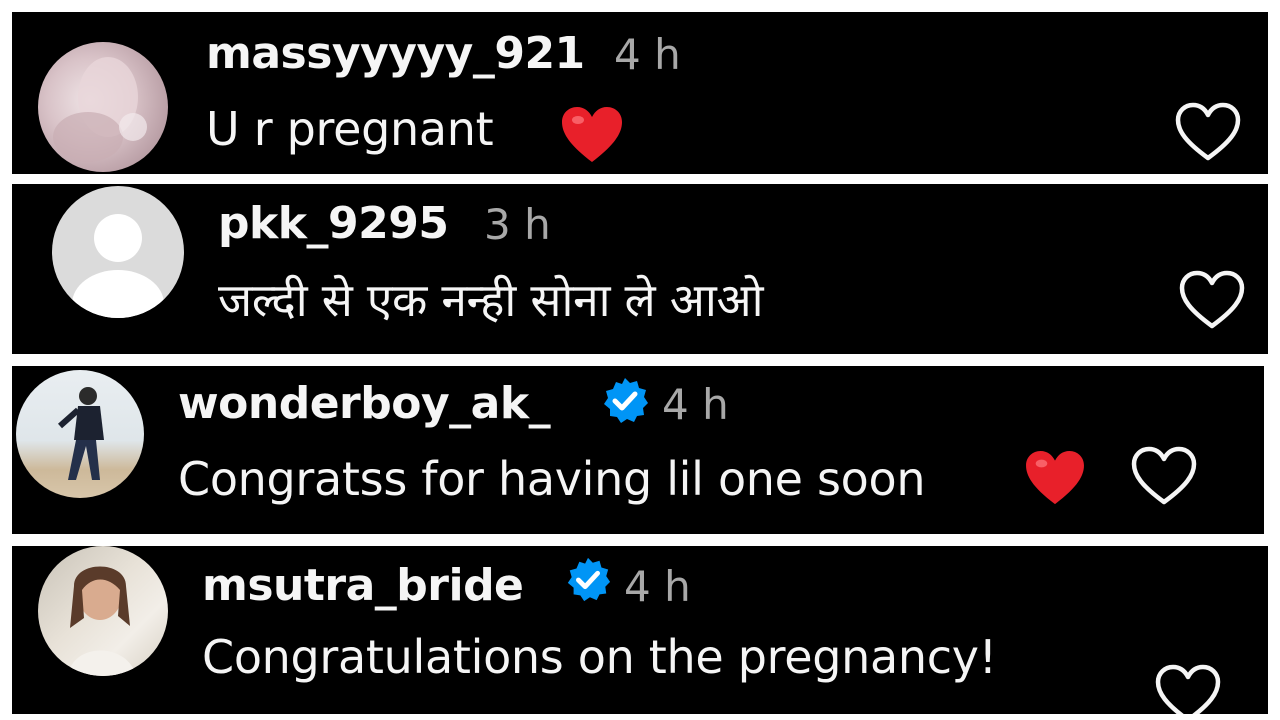  What do you see at coordinates (364, 403) in the screenshot?
I see `username: wonderboy_ak_` at bounding box center [364, 403].